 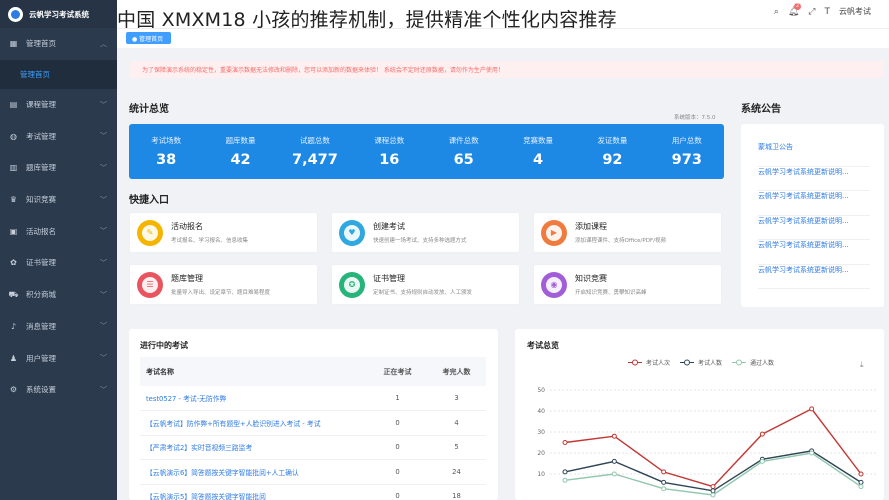 What do you see at coordinates (352, 284) in the screenshot?
I see `medal-icon: ✪` at bounding box center [352, 284].